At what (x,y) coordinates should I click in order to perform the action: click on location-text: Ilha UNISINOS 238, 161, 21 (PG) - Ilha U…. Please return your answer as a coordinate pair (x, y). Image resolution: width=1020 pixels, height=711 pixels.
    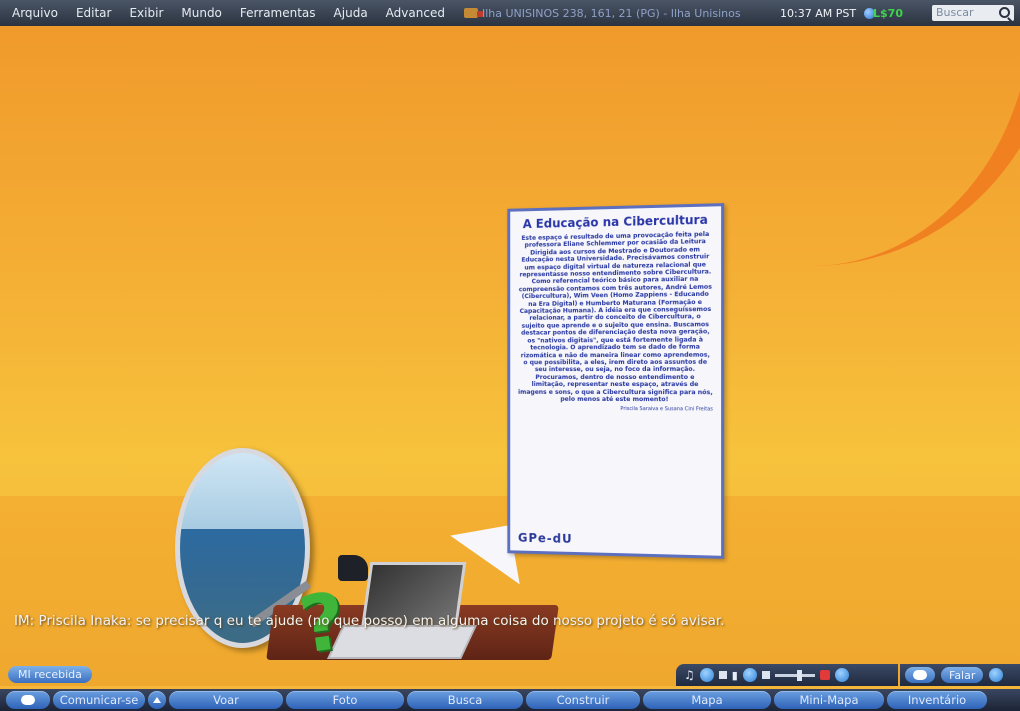
    Looking at the image, I should click on (611, 13).